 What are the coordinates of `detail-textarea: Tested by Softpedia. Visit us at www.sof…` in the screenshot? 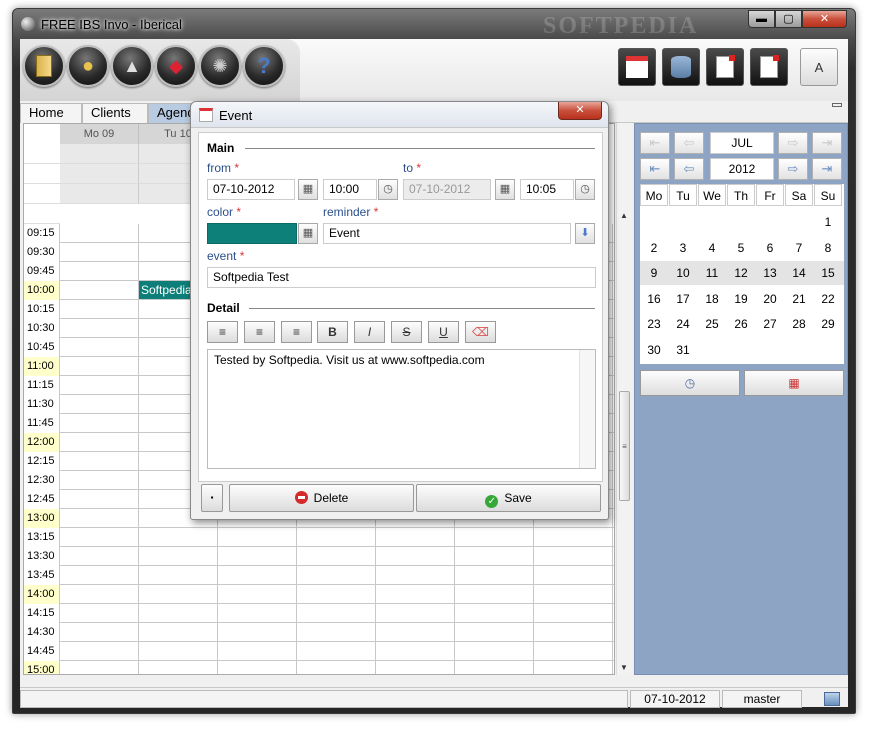 It's located at (401, 409).